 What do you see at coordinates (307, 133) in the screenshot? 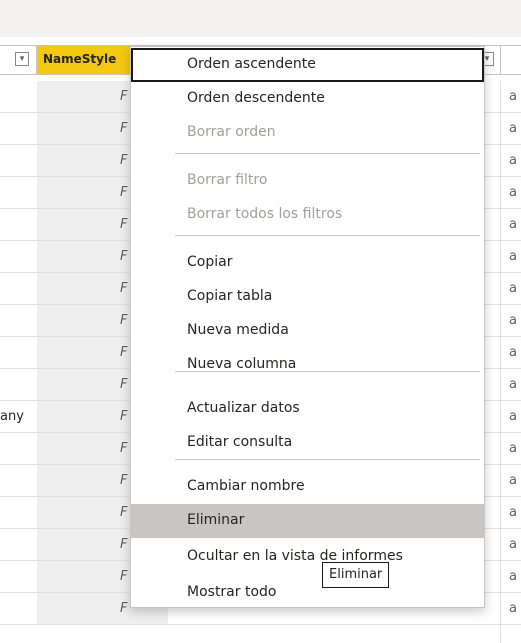
I see `menu-item-clear-sort: Borrar orden` at bounding box center [307, 133].